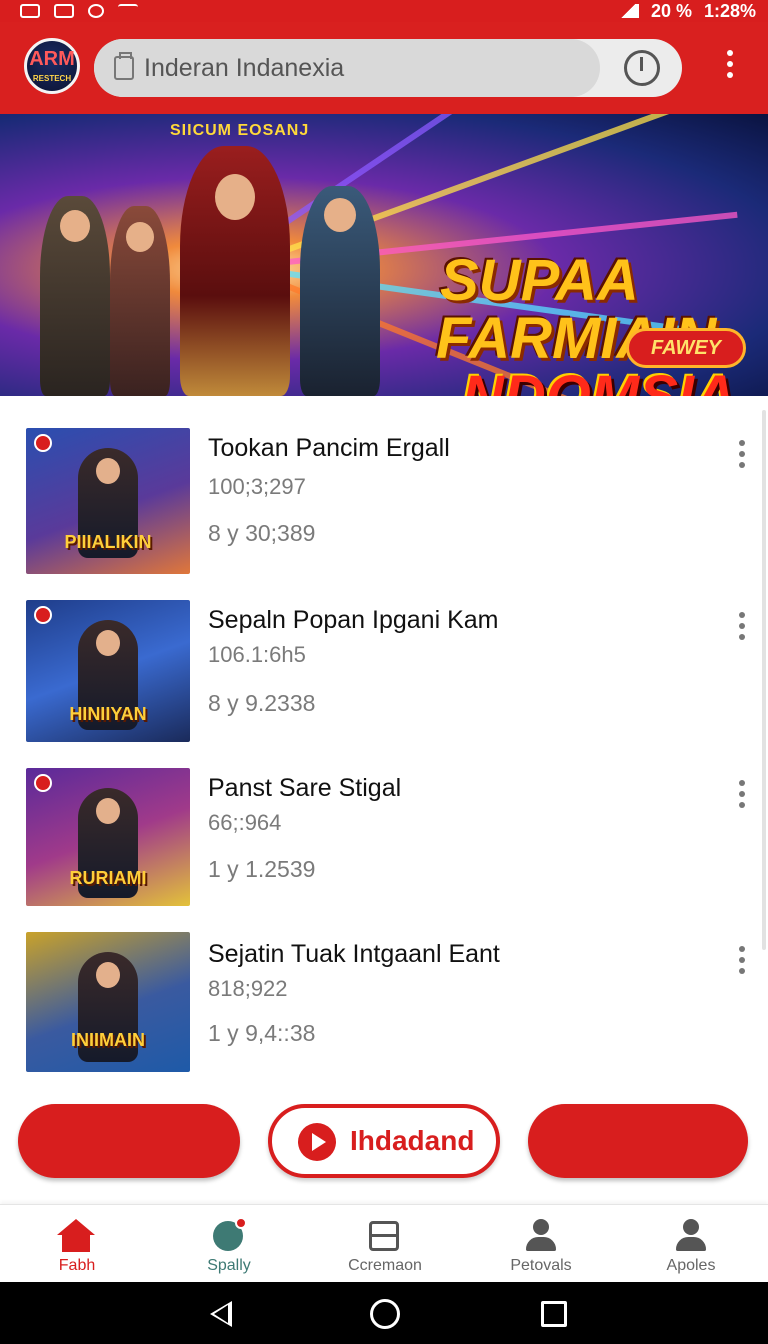 This screenshot has width=768, height=1344. What do you see at coordinates (124, 66) in the screenshot?
I see `clipboard-icon` at bounding box center [124, 66].